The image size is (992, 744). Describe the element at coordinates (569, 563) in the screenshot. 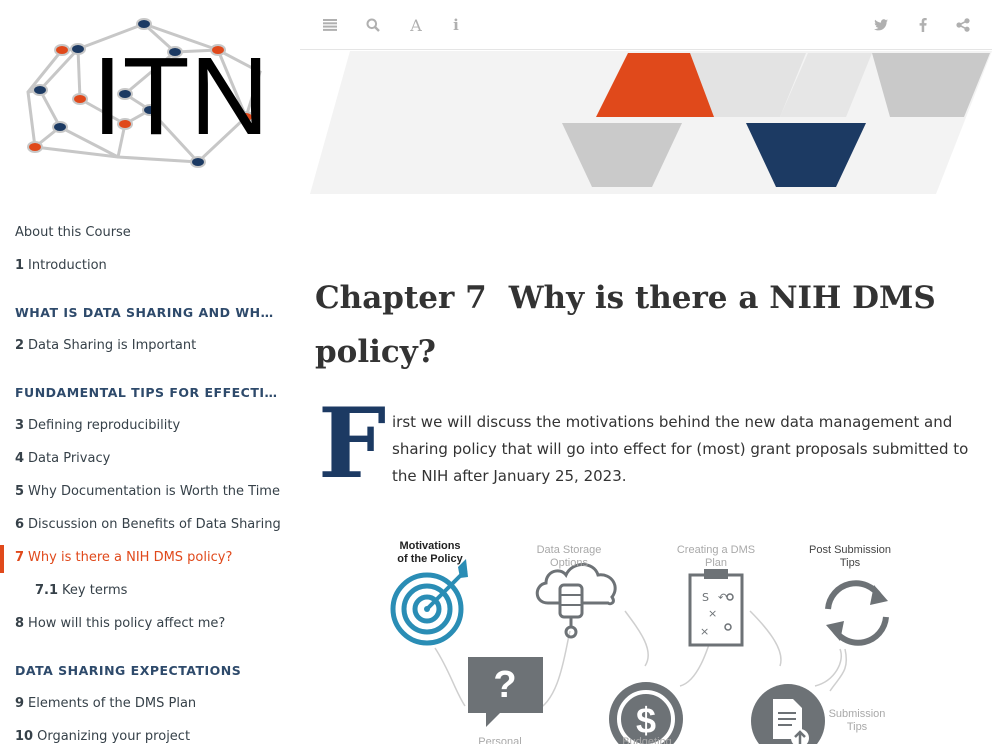

I see `label-storage-line2: Options` at that location.